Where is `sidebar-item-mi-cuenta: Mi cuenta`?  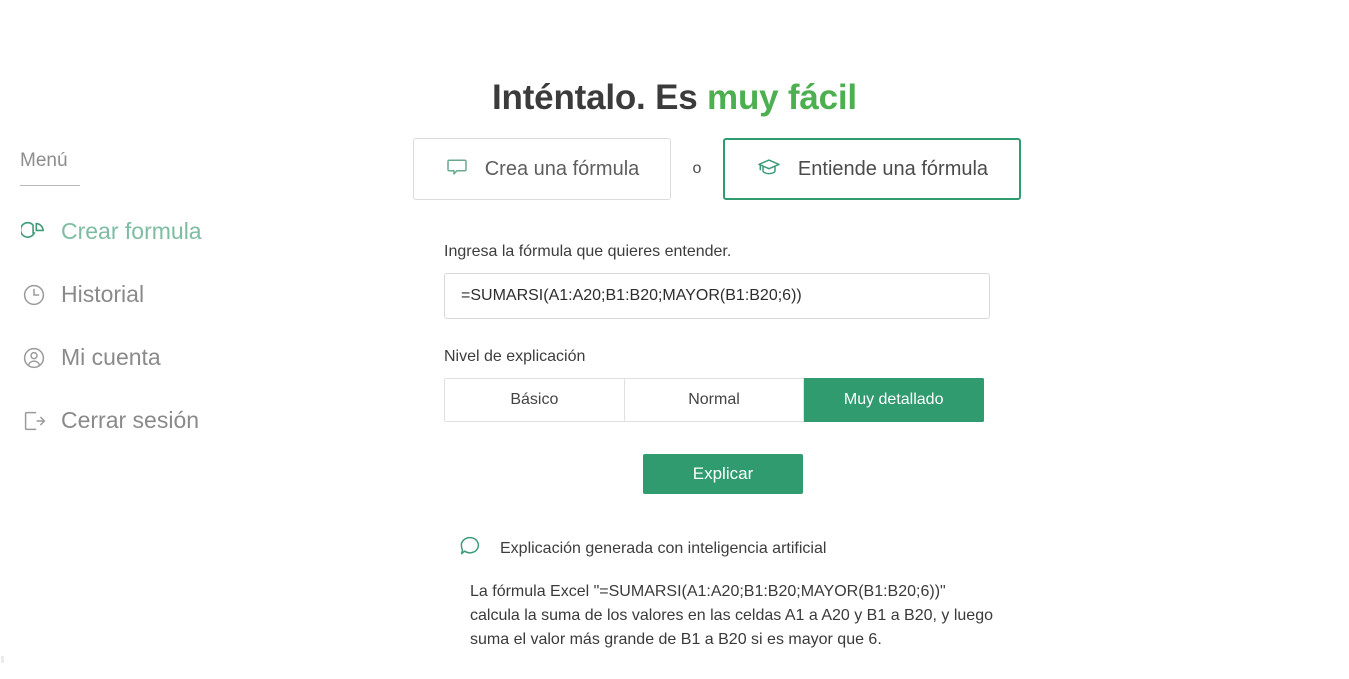
sidebar-item-mi-cuenta: Mi cuenta is located at coordinates (150, 357).